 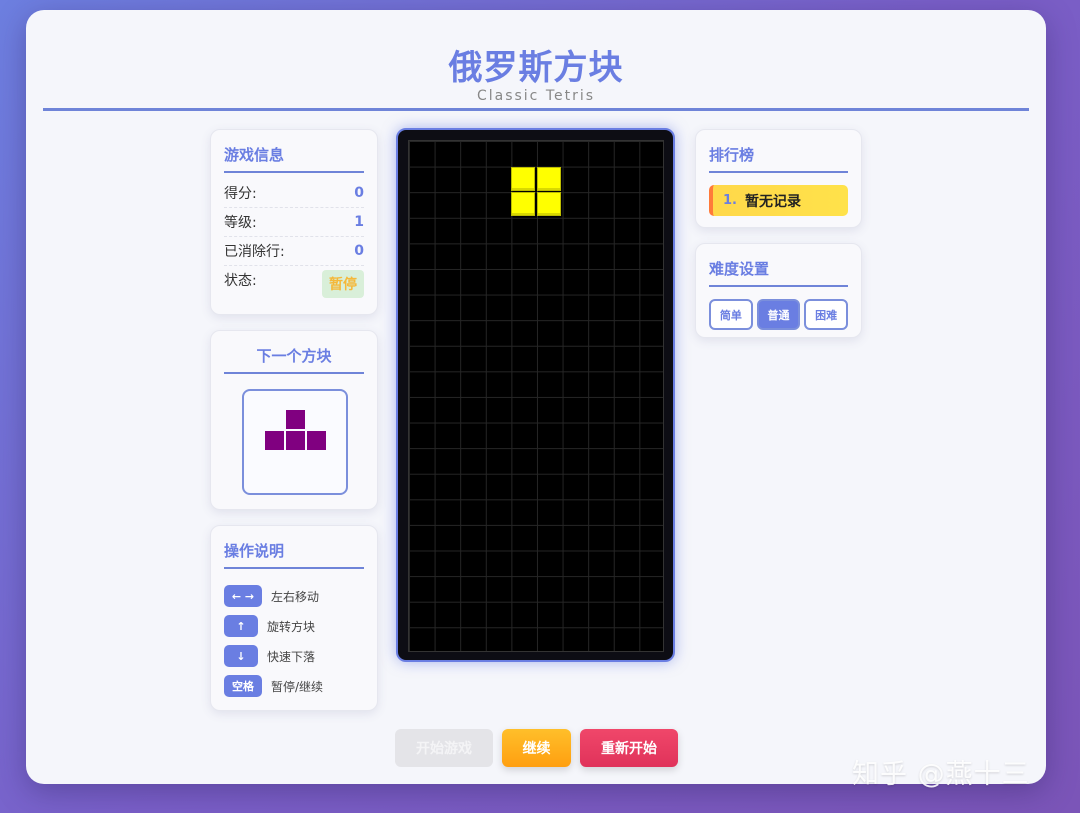 I want to click on watermark-text: 知乎 @燕十三, so click(x=941, y=774).